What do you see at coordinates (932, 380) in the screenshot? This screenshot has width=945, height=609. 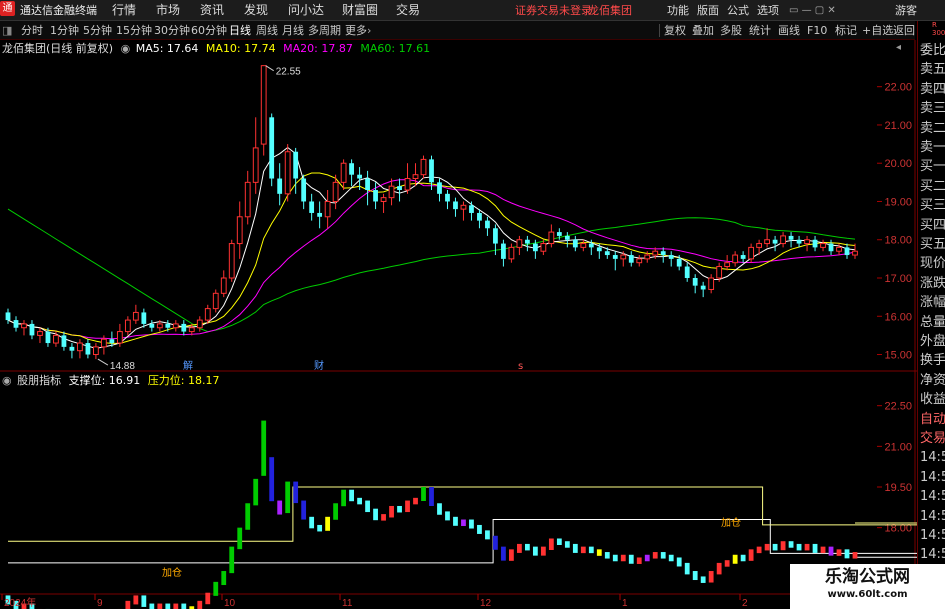 I see `side-panel-item: 净资` at bounding box center [932, 380].